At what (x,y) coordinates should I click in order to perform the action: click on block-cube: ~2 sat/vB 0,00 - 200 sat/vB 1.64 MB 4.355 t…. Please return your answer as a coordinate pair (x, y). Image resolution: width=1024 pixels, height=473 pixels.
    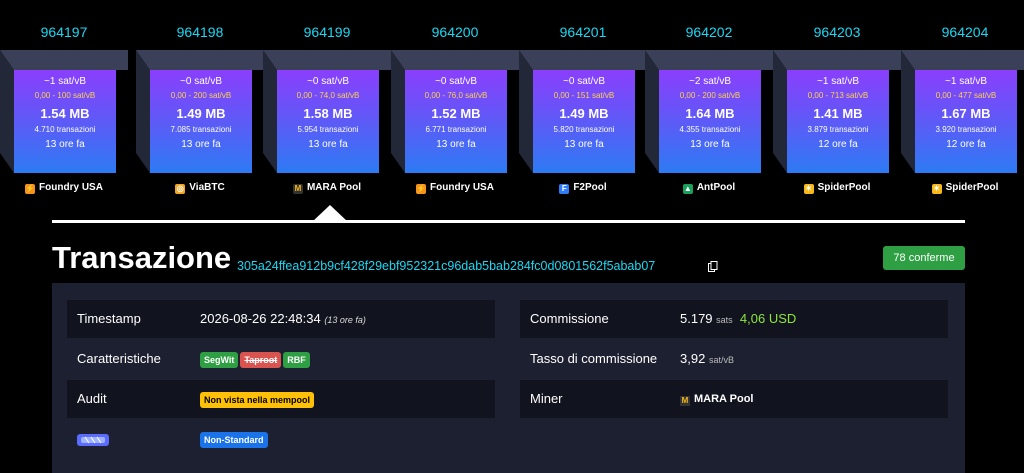
    Looking at the image, I should click on (709, 111).